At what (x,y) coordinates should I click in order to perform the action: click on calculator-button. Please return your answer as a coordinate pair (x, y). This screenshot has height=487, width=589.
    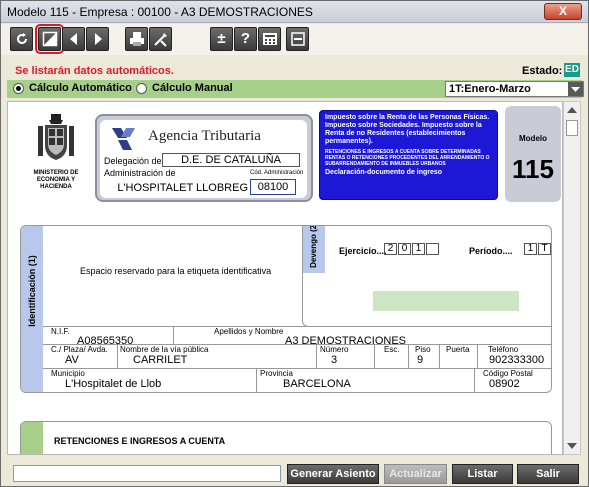
    Looking at the image, I should click on (269, 39).